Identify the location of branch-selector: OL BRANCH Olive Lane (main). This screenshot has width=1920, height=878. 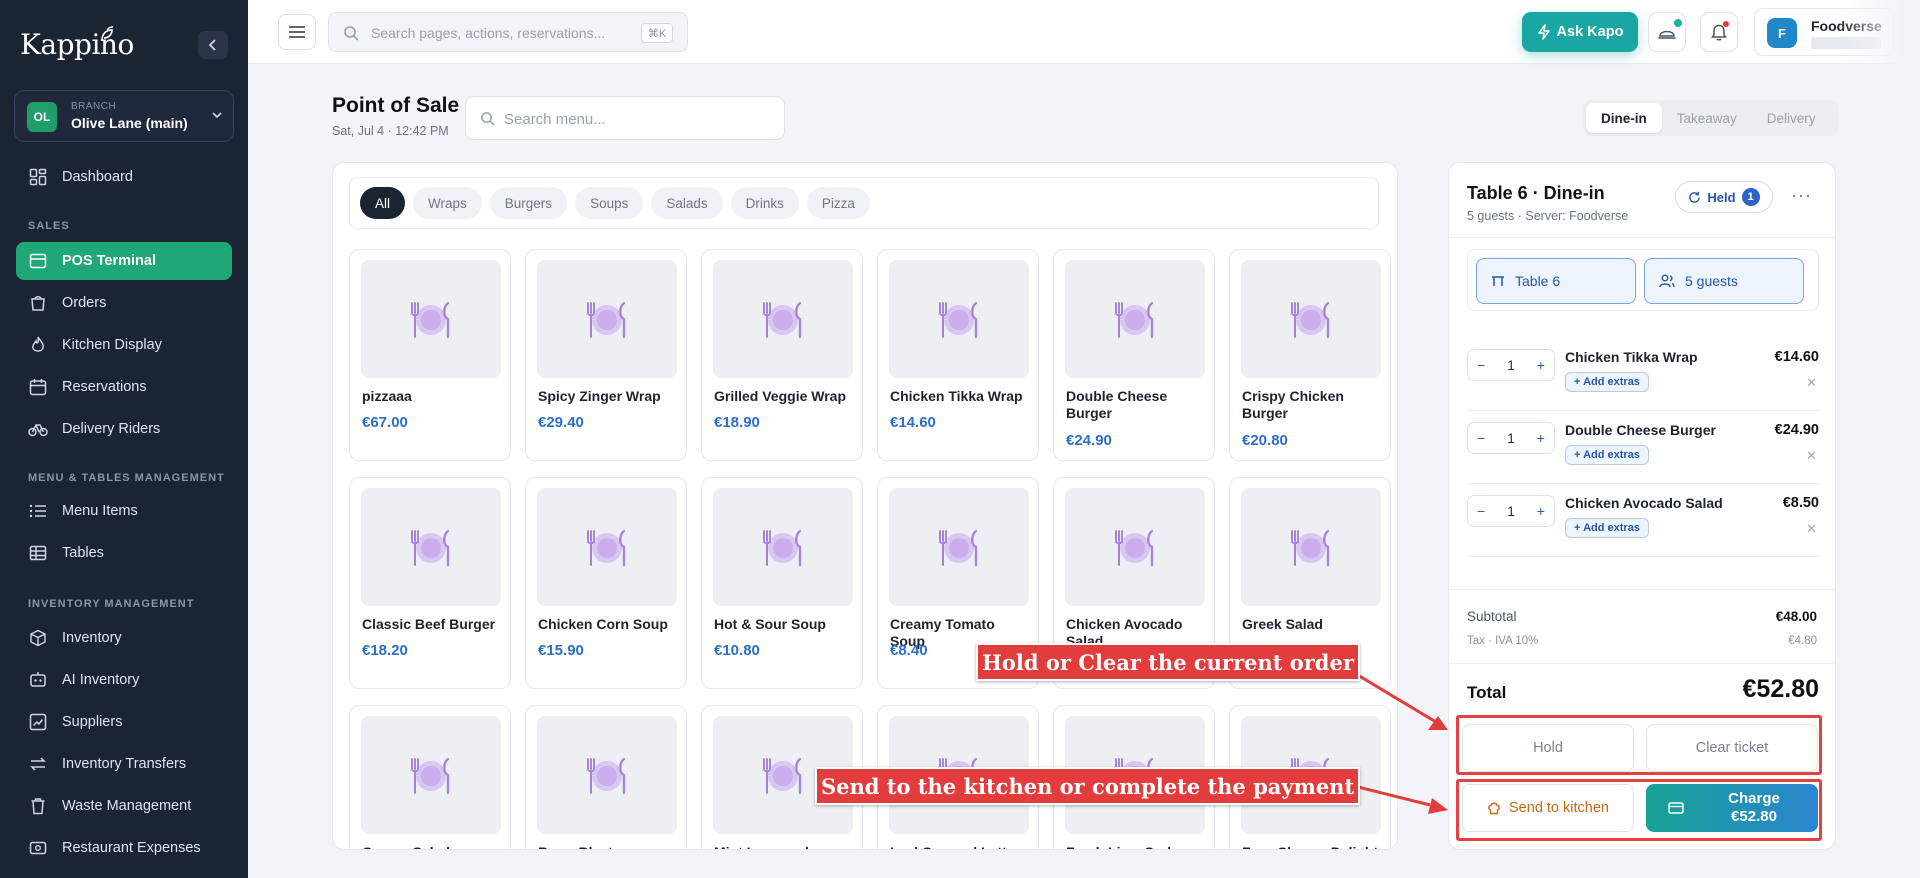
(124, 116).